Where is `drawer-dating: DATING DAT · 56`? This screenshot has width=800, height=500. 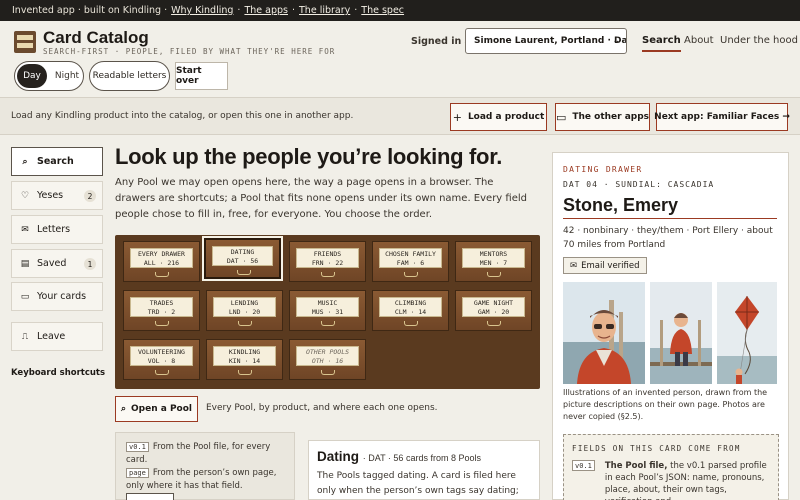
drawer-dating: DATING DAT · 56 is located at coordinates (242, 258).